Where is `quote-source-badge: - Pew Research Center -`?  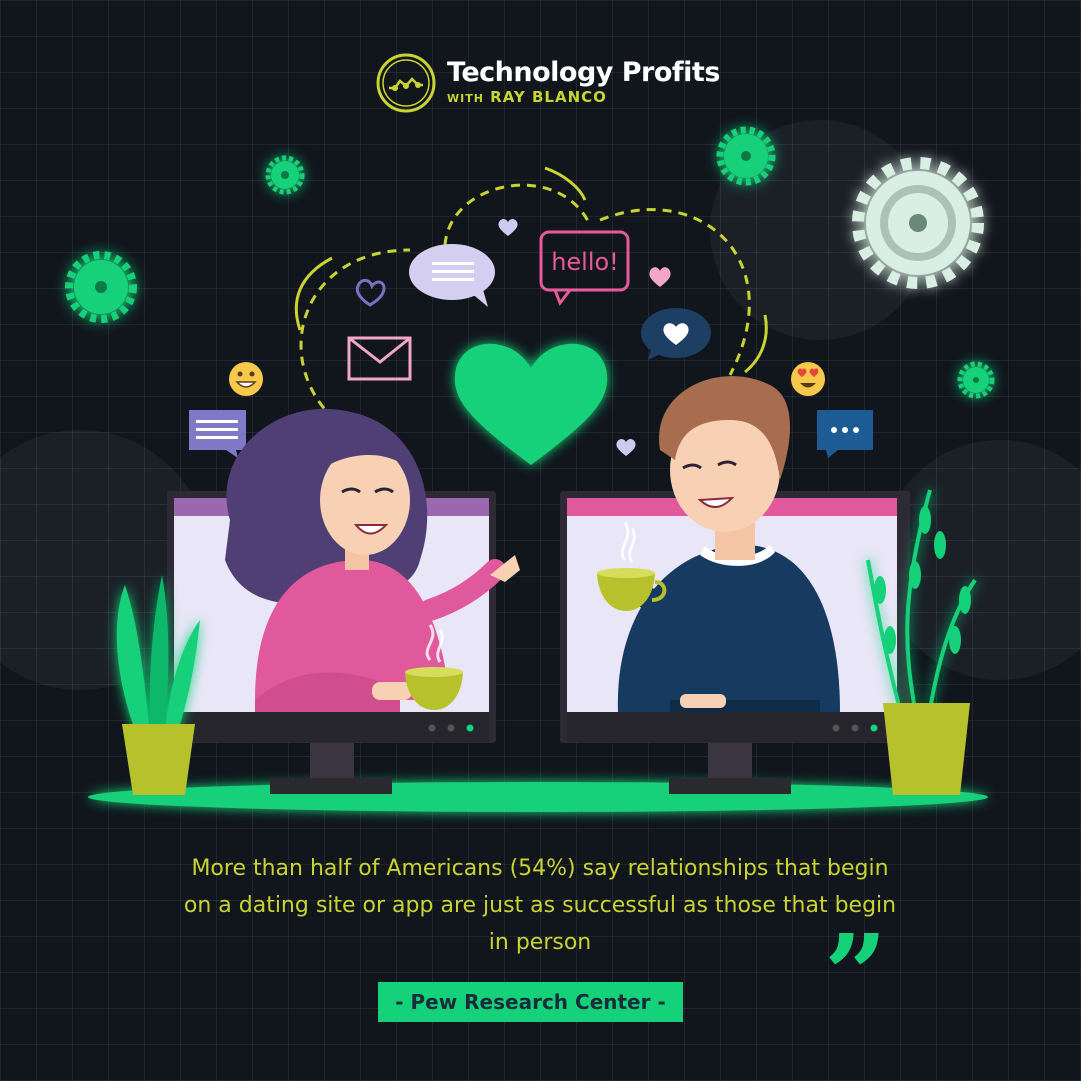 quote-source-badge: - Pew Research Center - is located at coordinates (530, 1002).